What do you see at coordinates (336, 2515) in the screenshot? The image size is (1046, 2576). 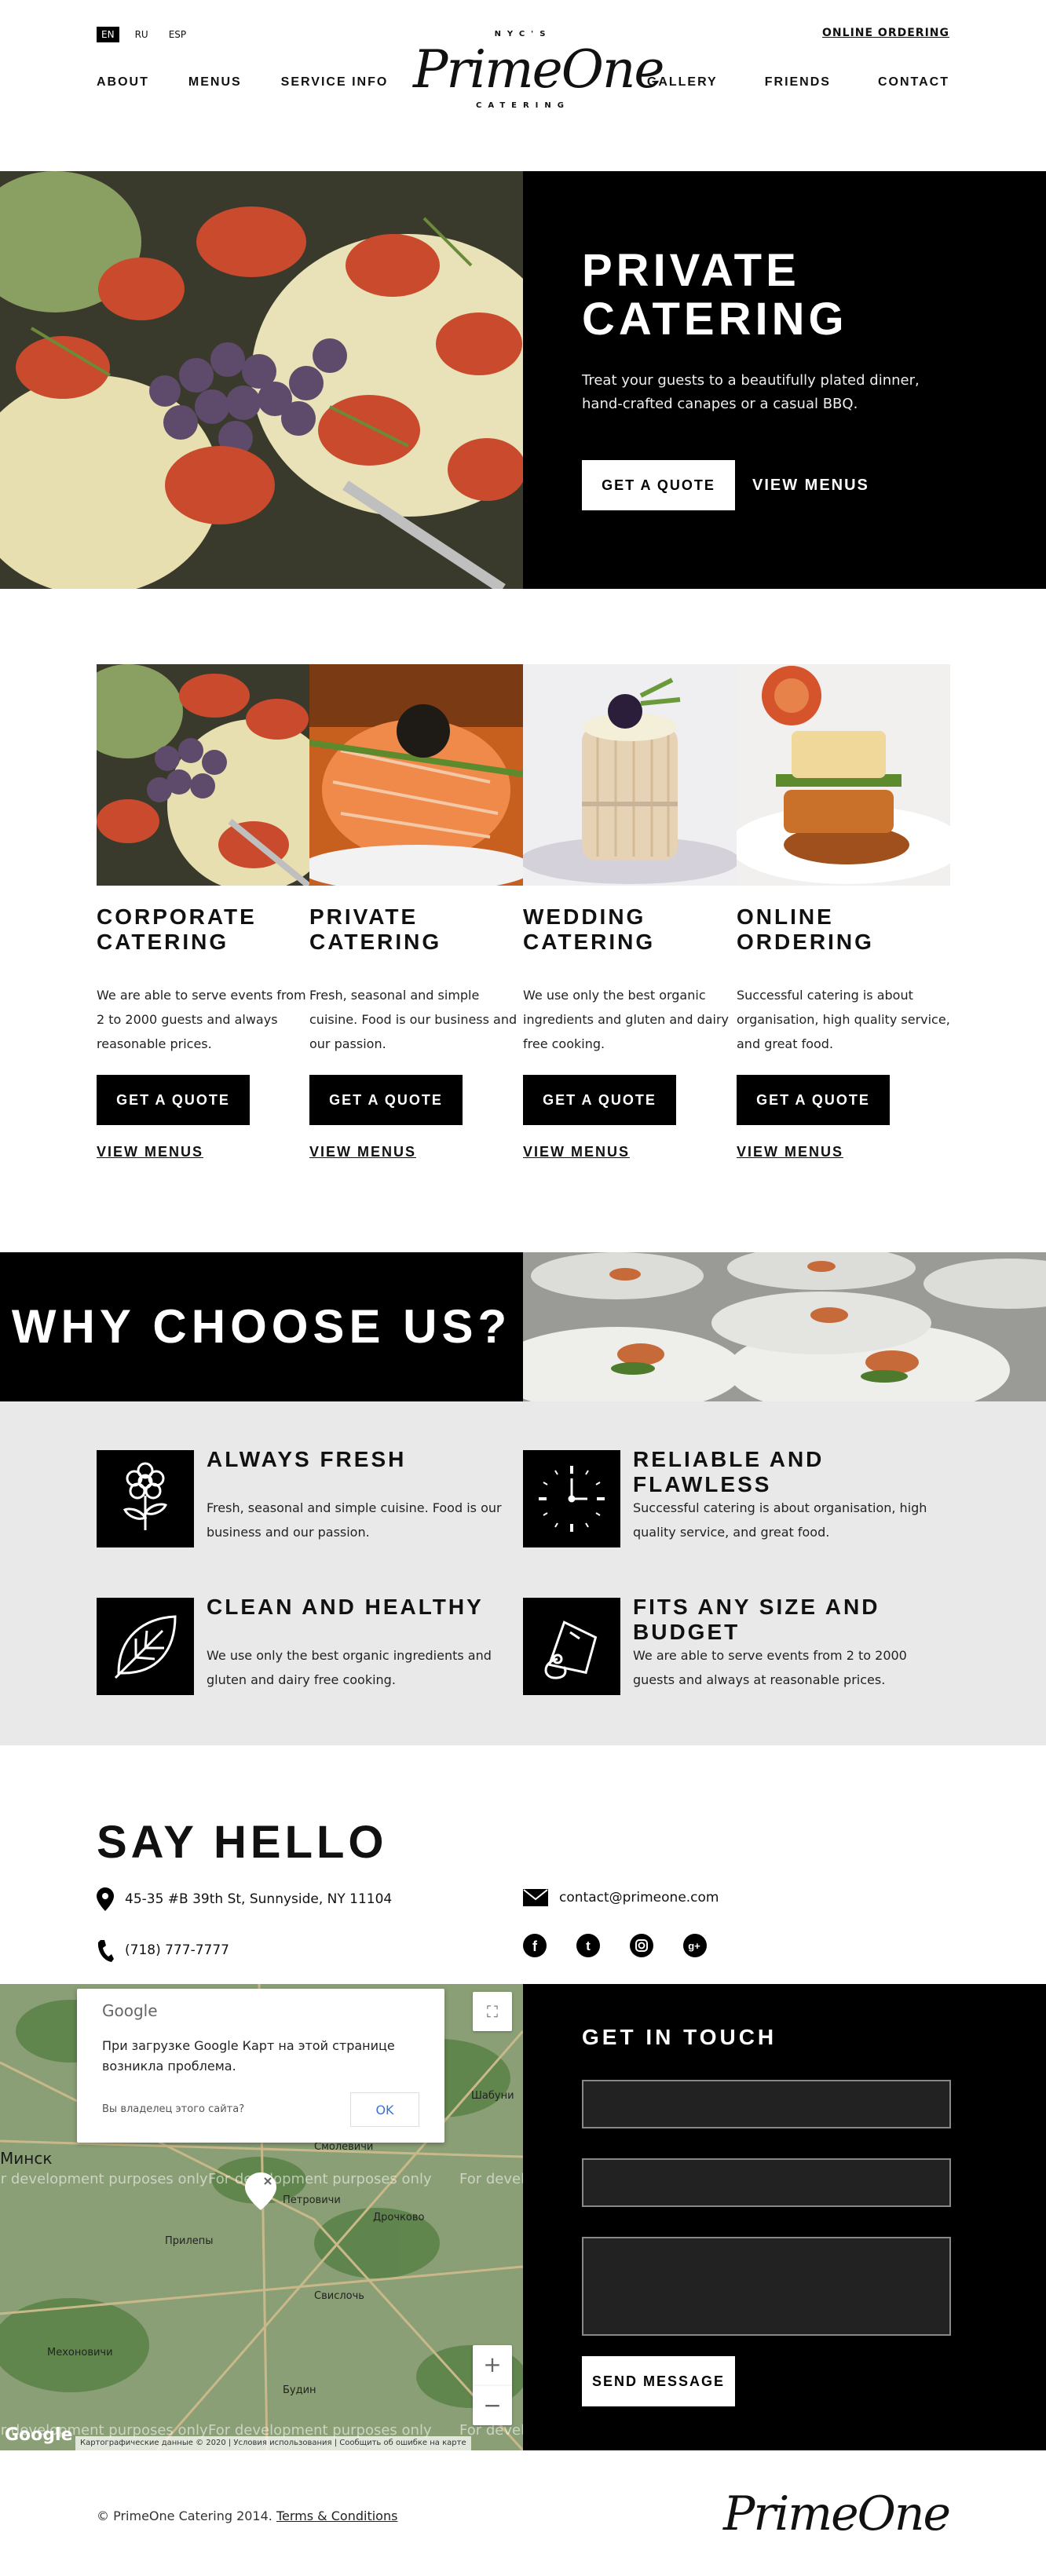 I see `terms-link: Terms & Conditions` at bounding box center [336, 2515].